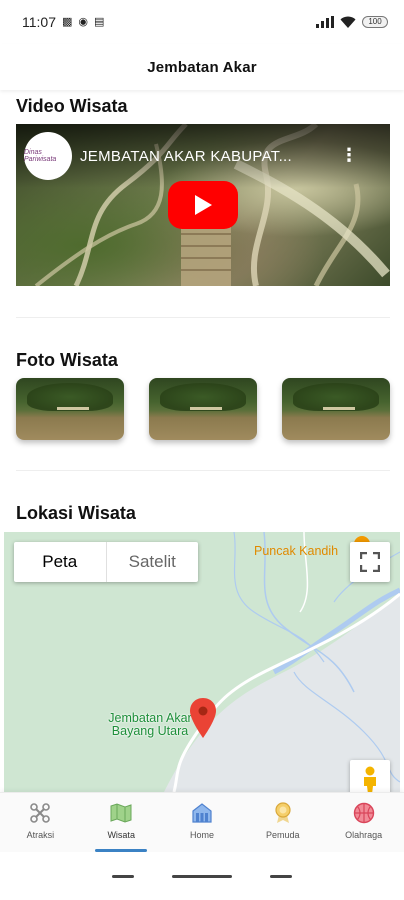  I want to click on photo-section-title: Foto Wisata, so click(67, 360).